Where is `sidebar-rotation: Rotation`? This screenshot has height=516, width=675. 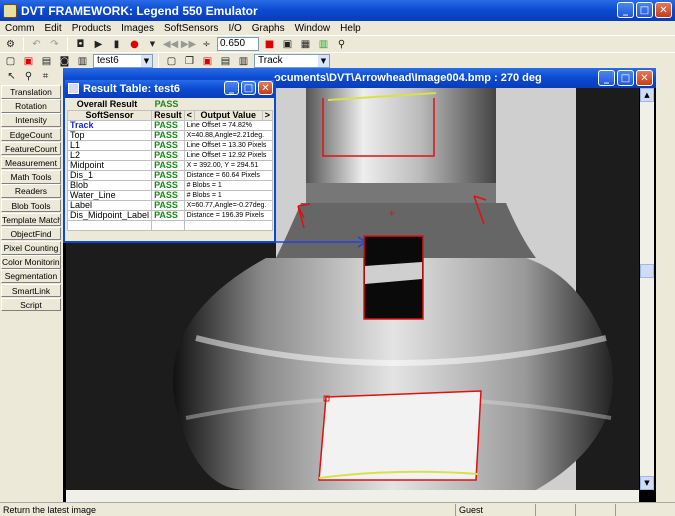 sidebar-rotation: Rotation is located at coordinates (31, 106).